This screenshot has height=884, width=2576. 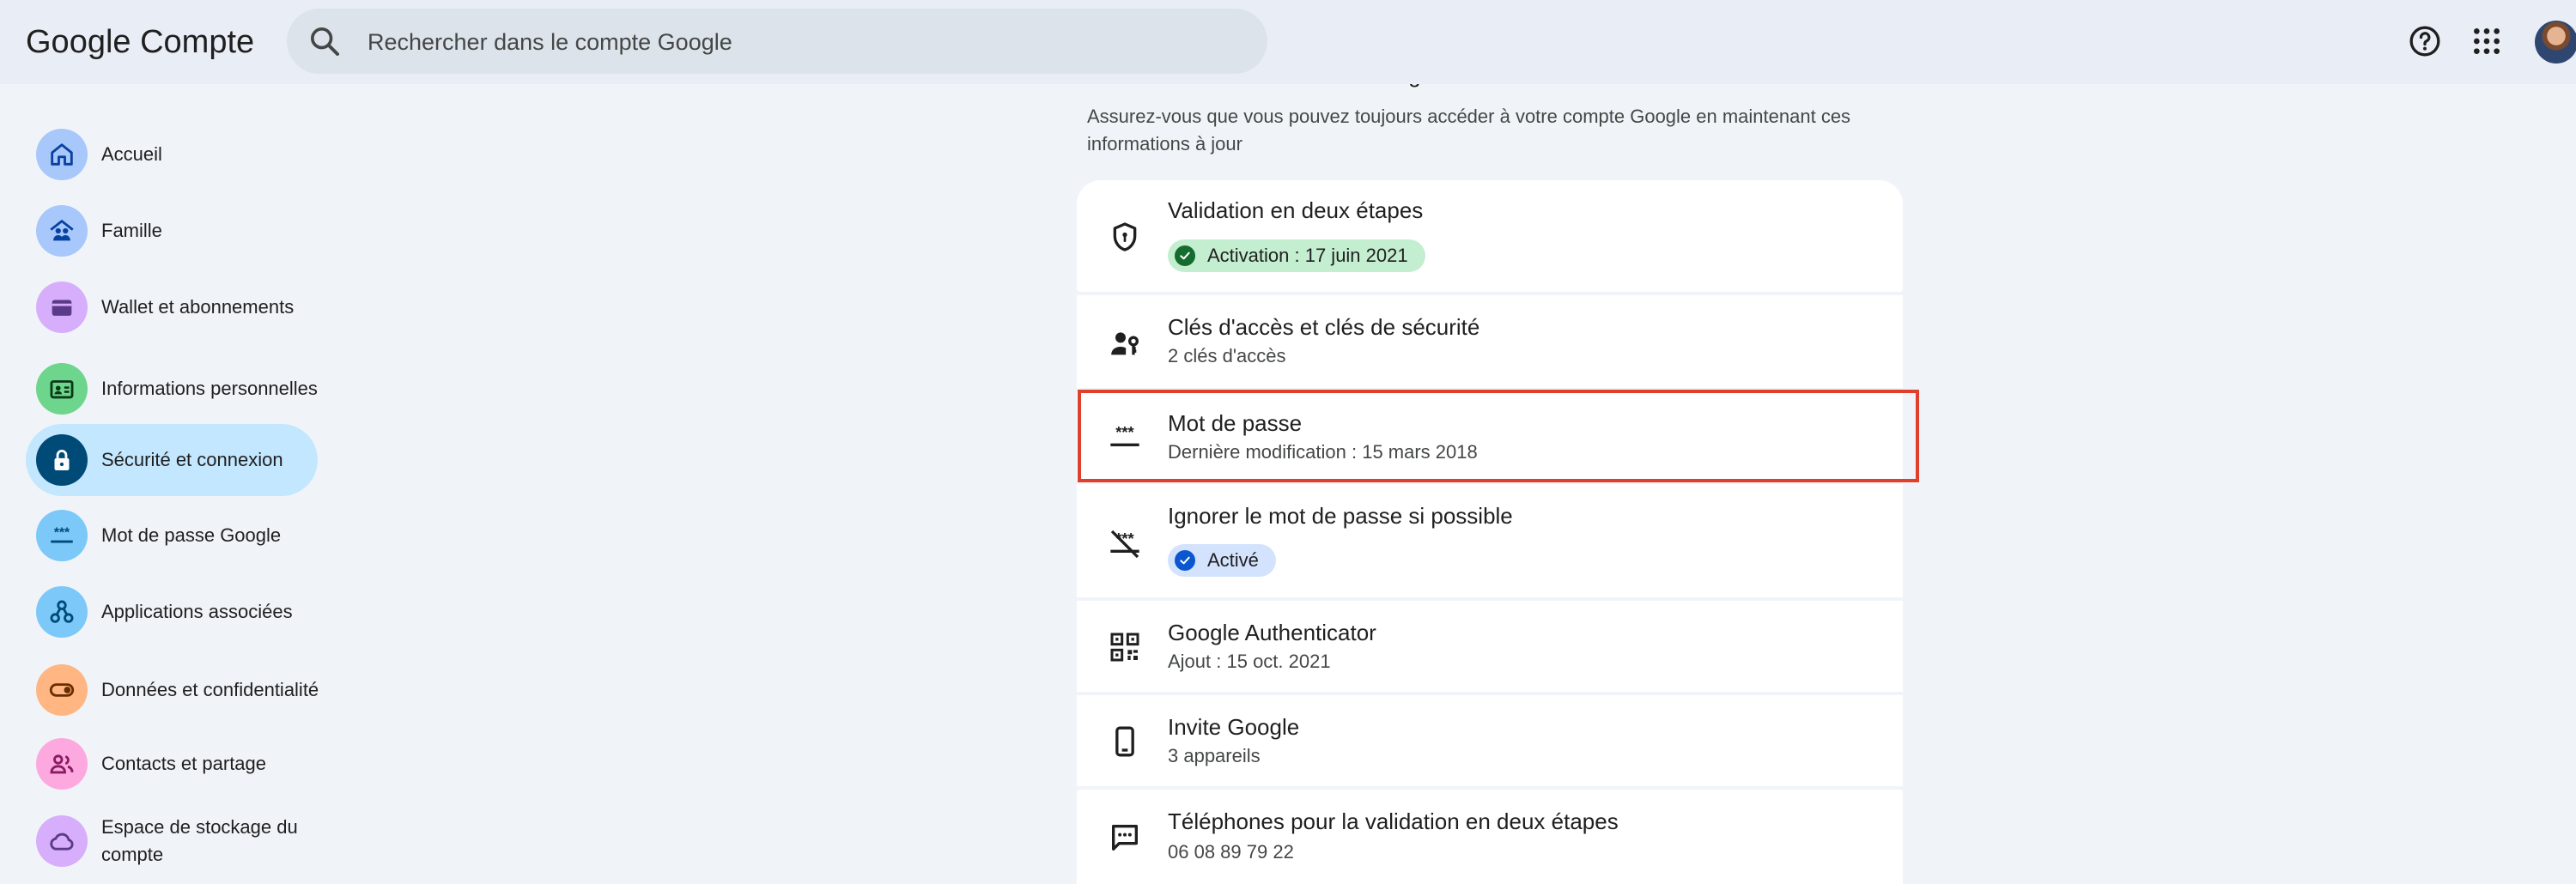 I want to click on search-icon, so click(x=324, y=41).